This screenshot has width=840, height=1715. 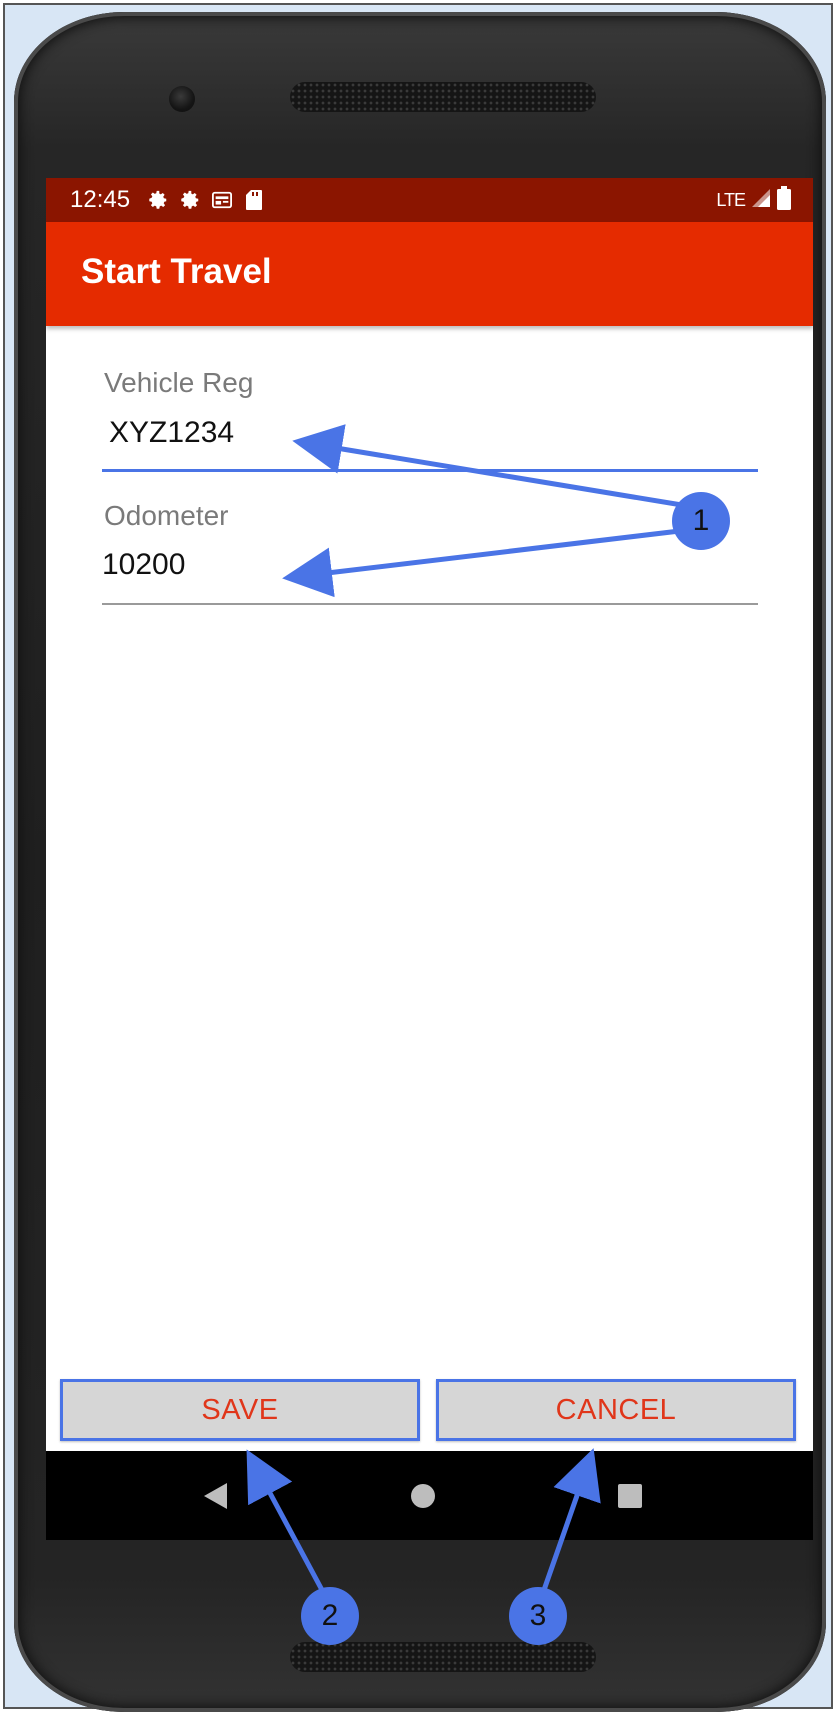 I want to click on front-camera, so click(x=182, y=99).